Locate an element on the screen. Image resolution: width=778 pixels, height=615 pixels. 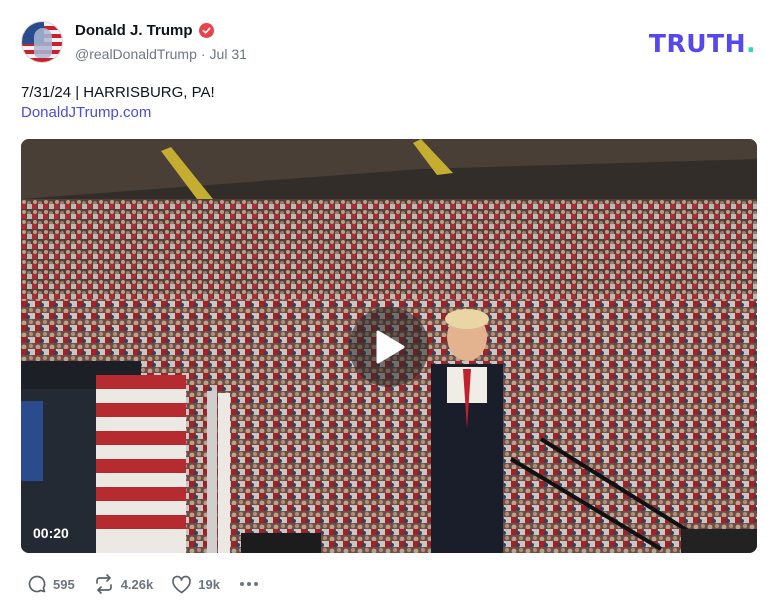
like-count: 19k is located at coordinates (209, 584).